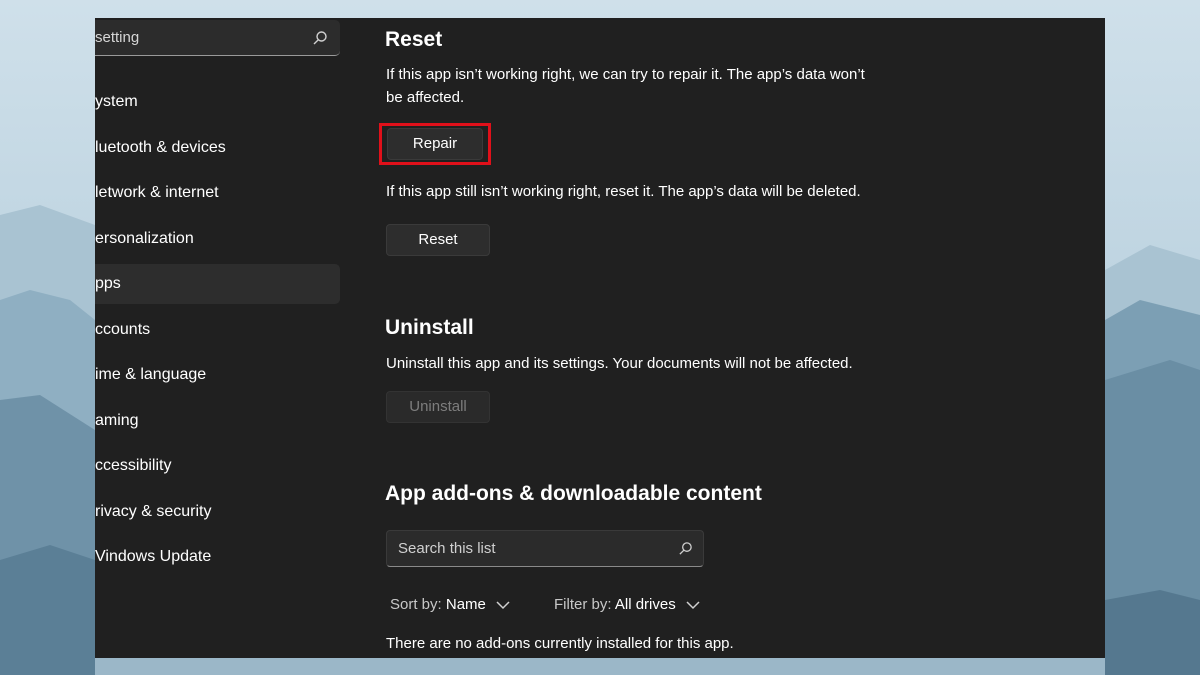 The image size is (1200, 675). Describe the element at coordinates (438, 407) in the screenshot. I see `uninstall-button: Uninstall` at that location.